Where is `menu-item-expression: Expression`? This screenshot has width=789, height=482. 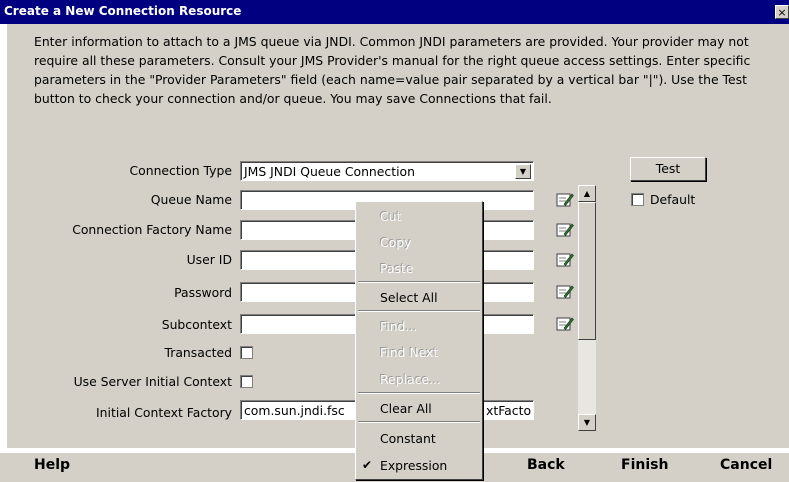
menu-item-expression: Expression is located at coordinates (413, 465).